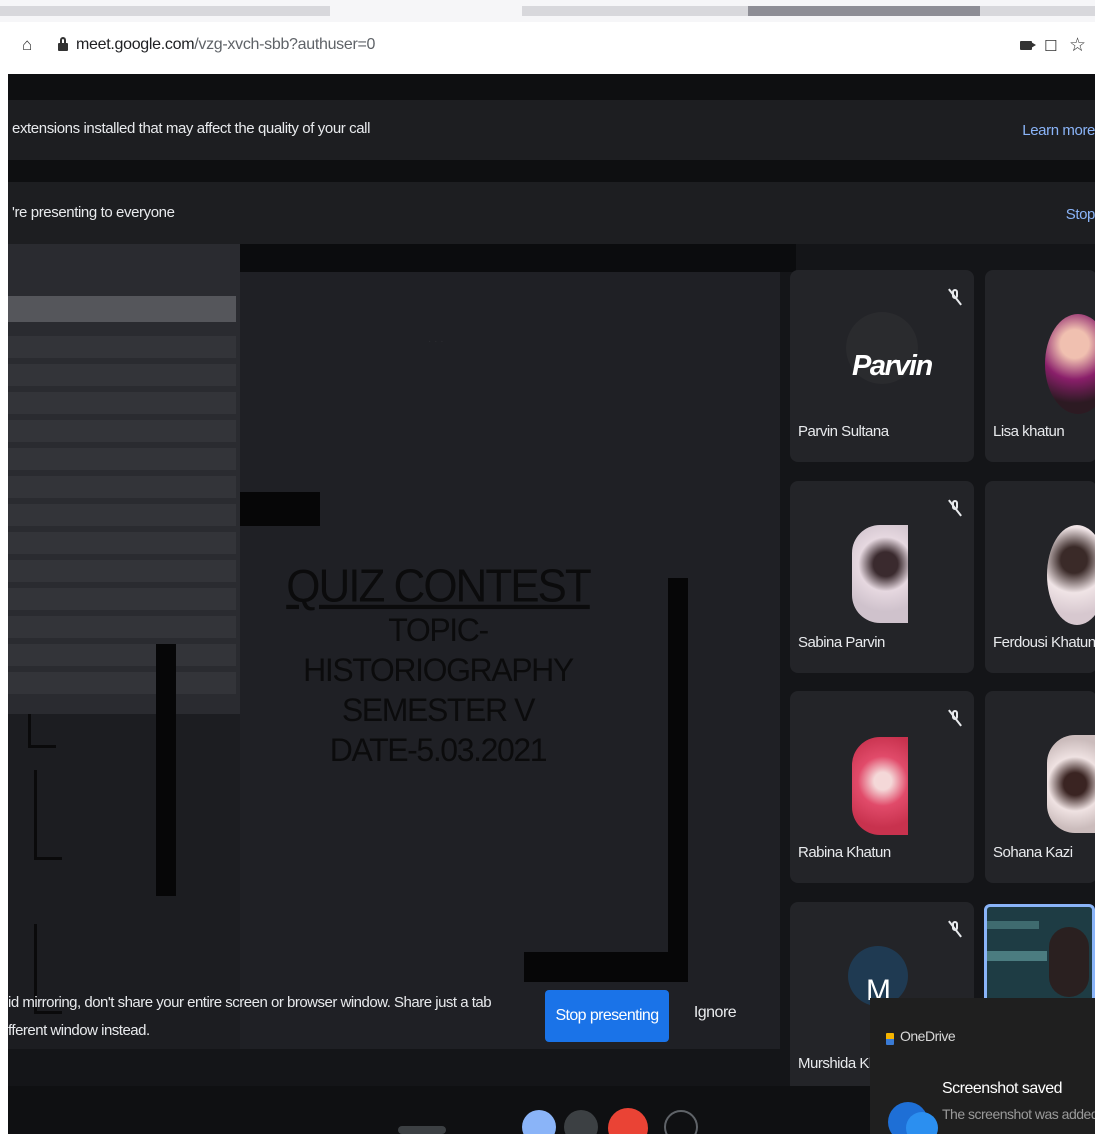 The image size is (1095, 1134). I want to click on star-icon: ☆, so click(1077, 45).